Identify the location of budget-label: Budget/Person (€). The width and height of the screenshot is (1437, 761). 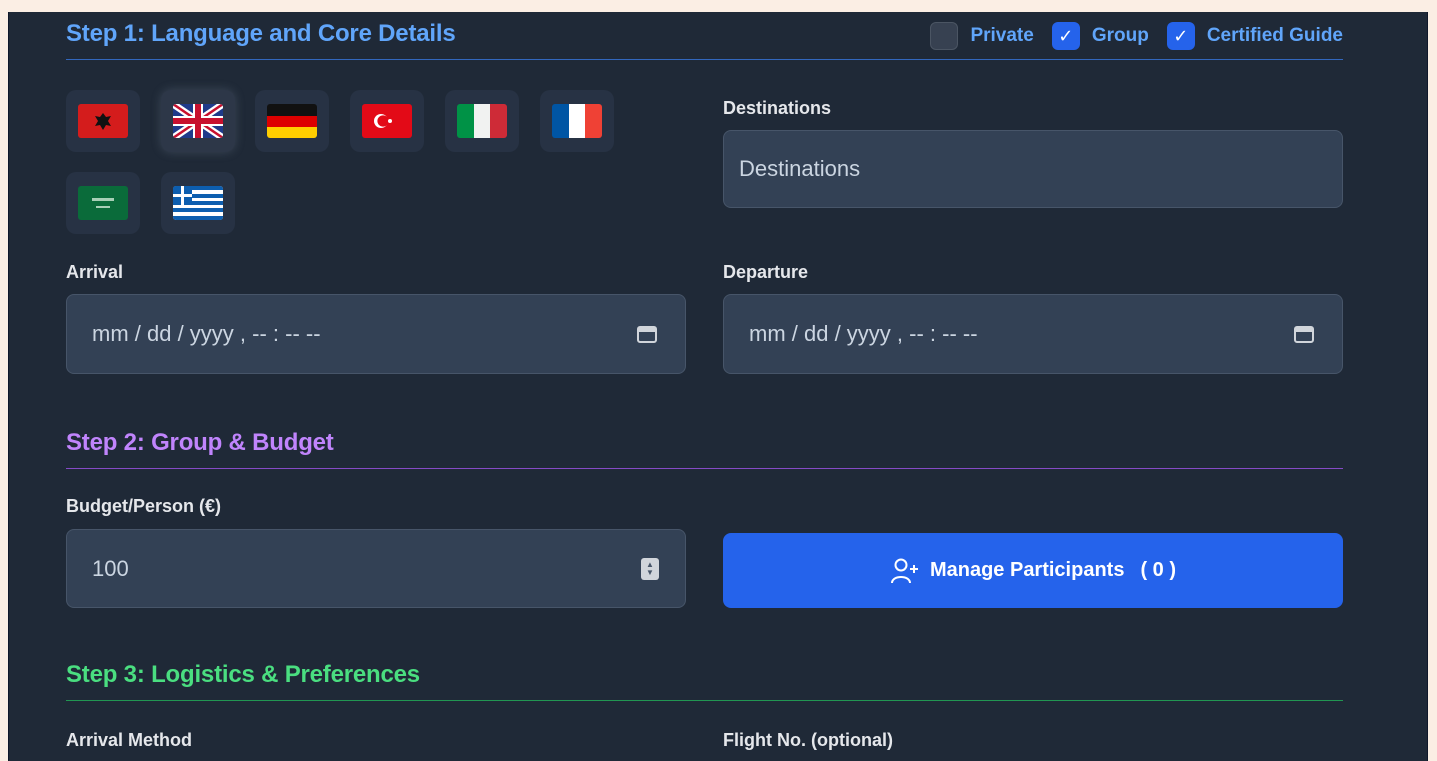
(144, 506).